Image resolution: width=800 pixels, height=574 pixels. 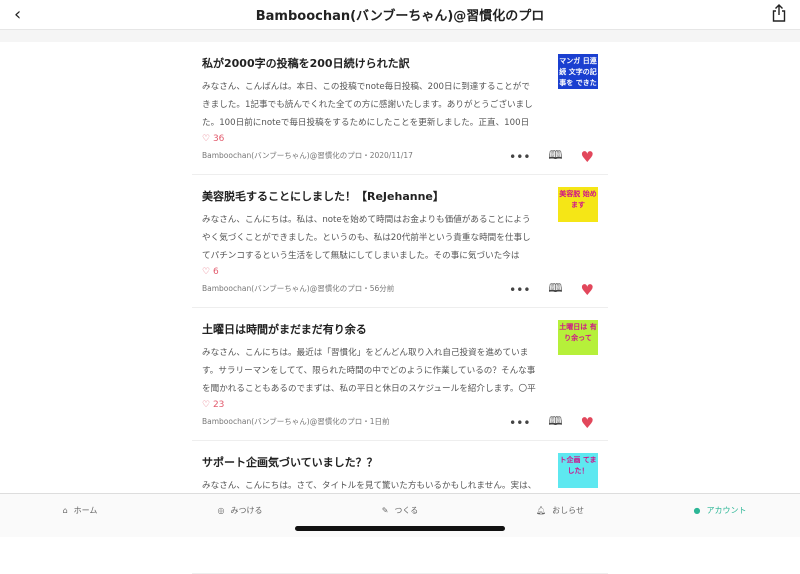 I want to click on like-number: 23, so click(x=218, y=405).